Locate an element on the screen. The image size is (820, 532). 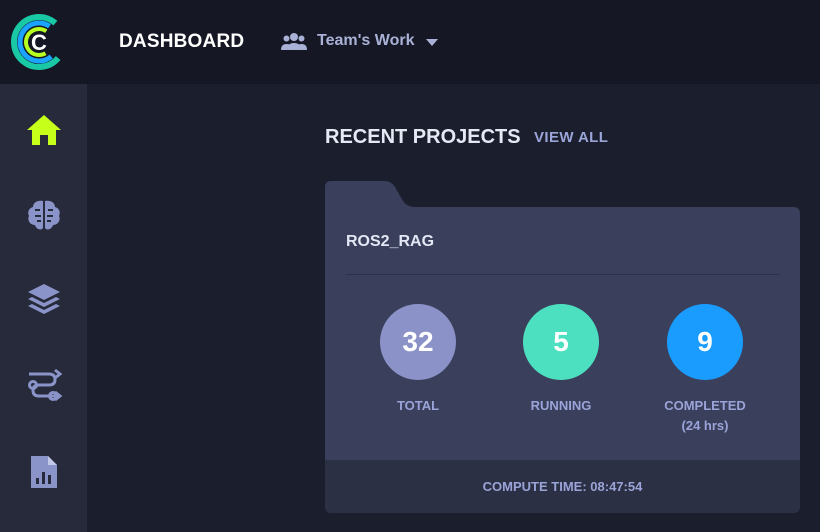
stat-completed: 9 COMPLETED (24 hrs) is located at coordinates (705, 370).